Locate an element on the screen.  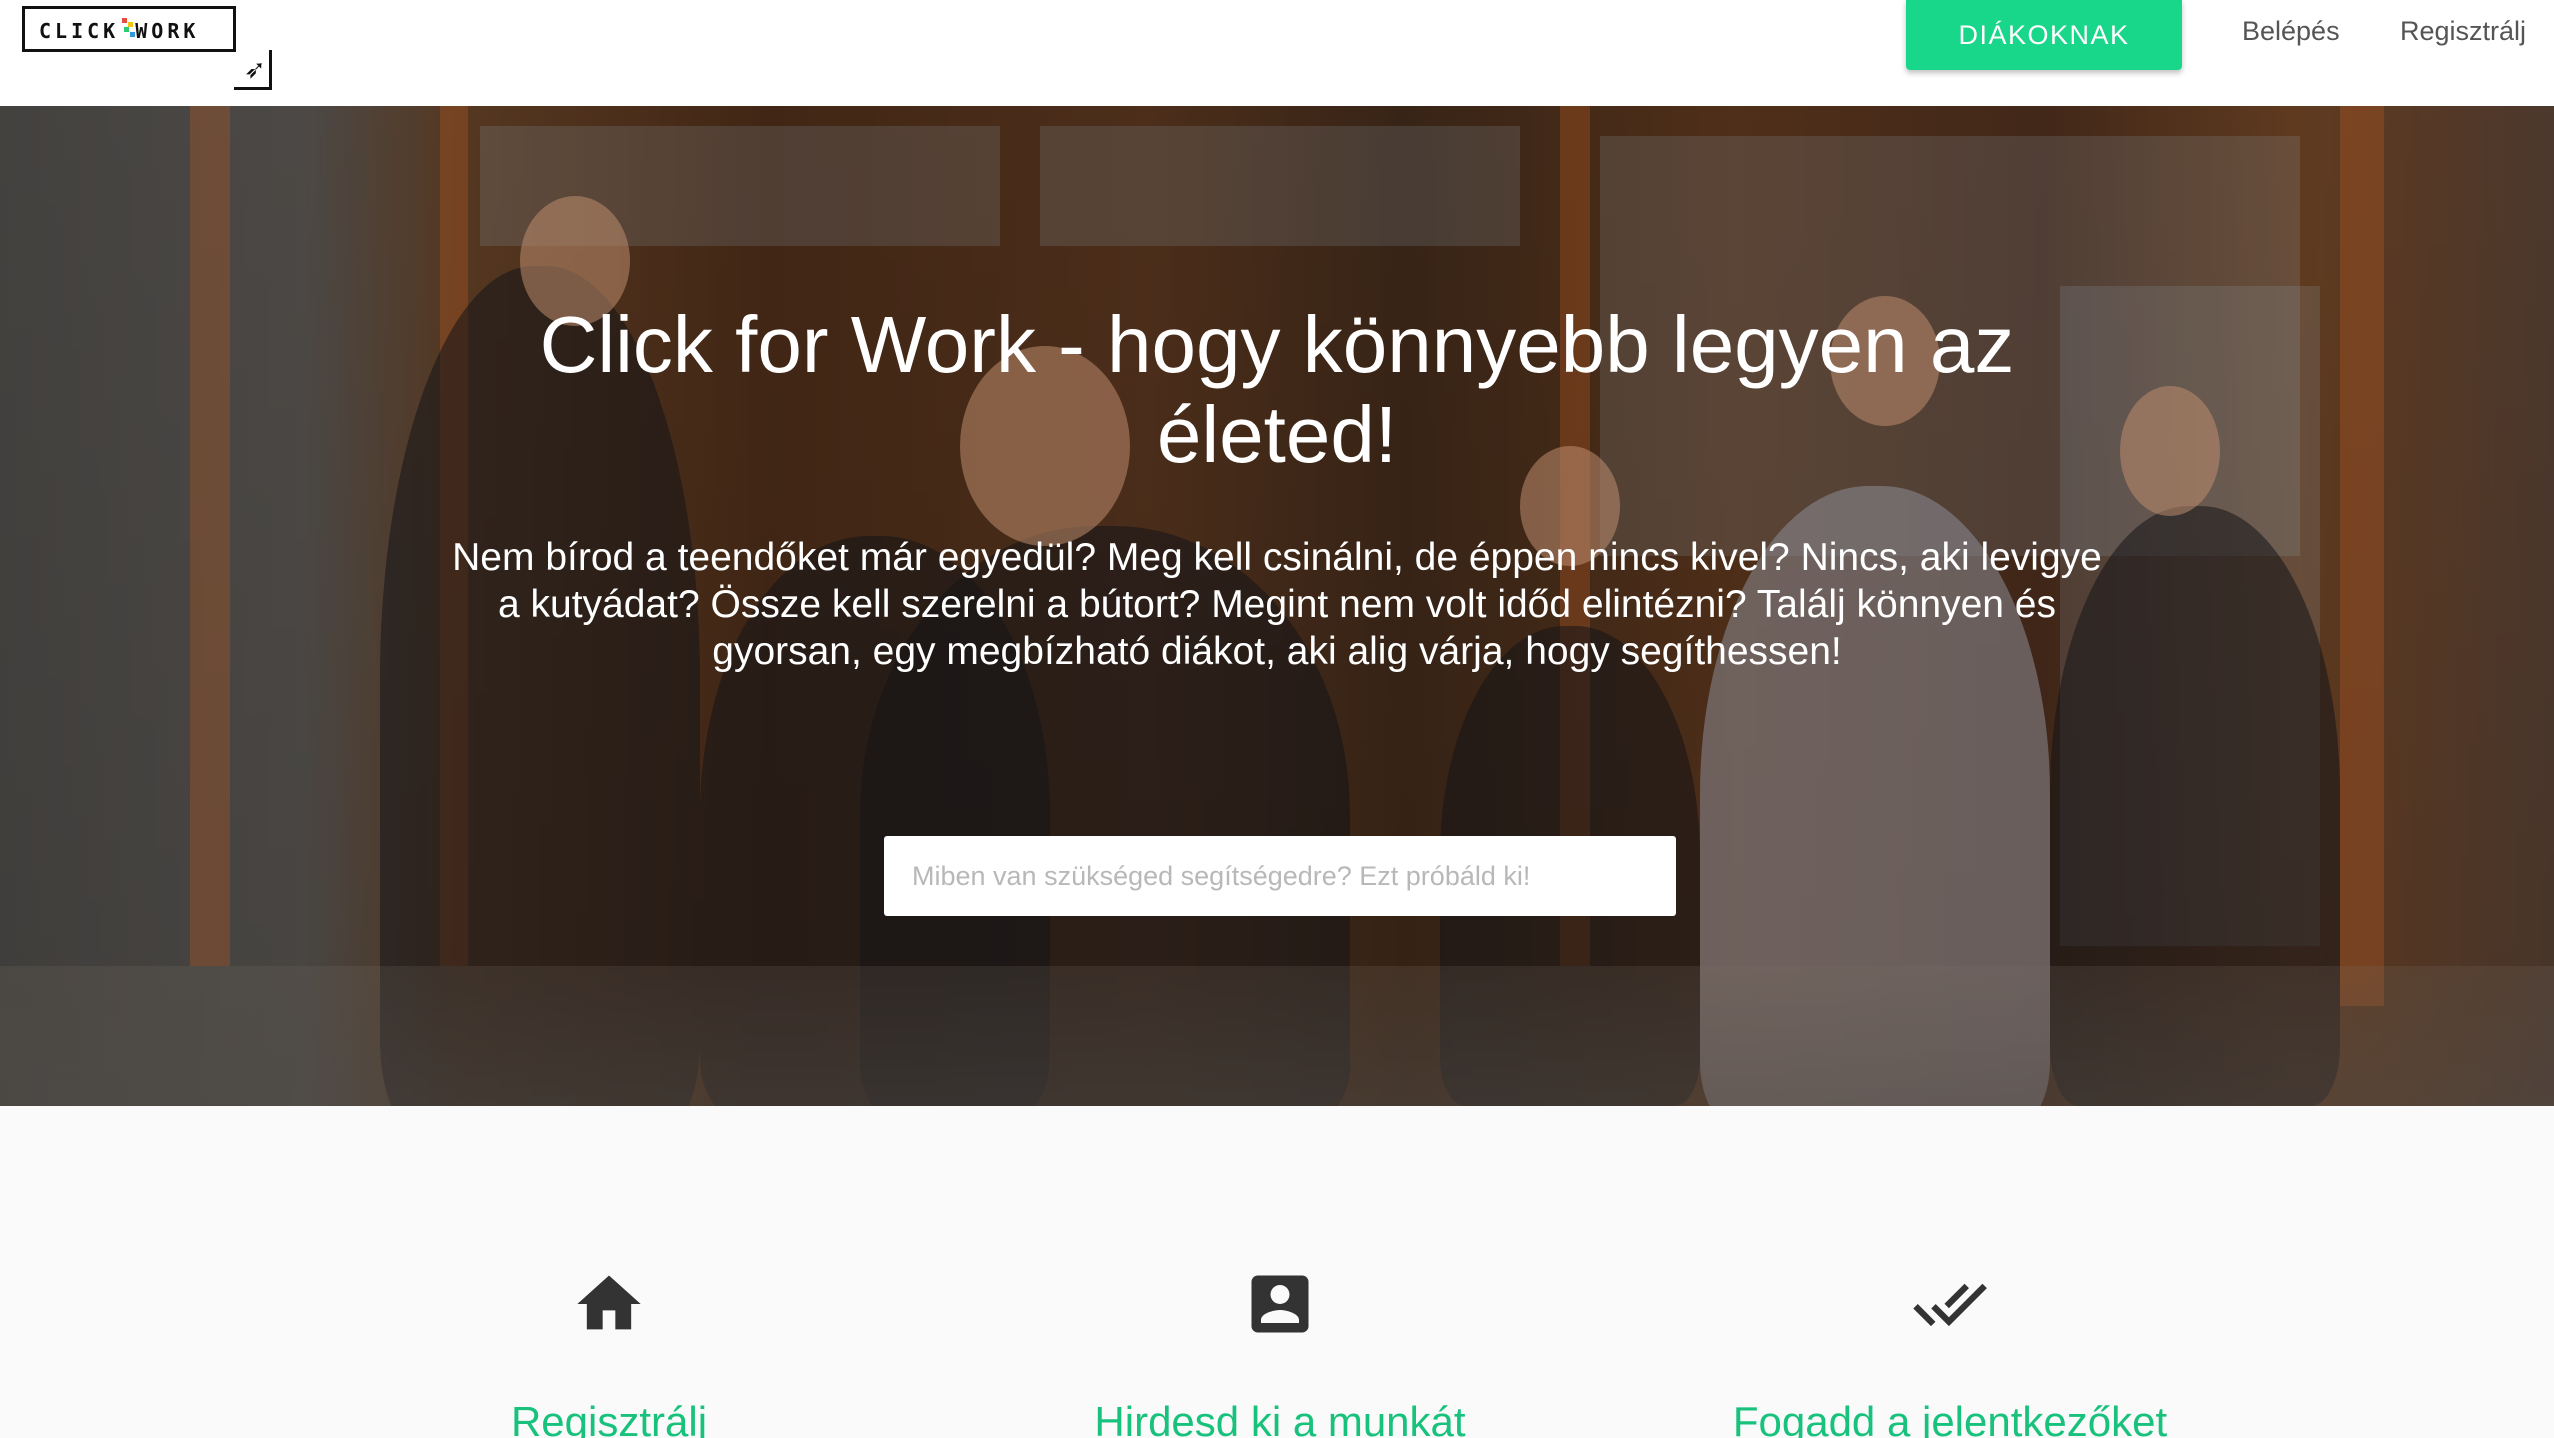
feature-title: Hirdesd ki a munkát is located at coordinates (1280, 1418).